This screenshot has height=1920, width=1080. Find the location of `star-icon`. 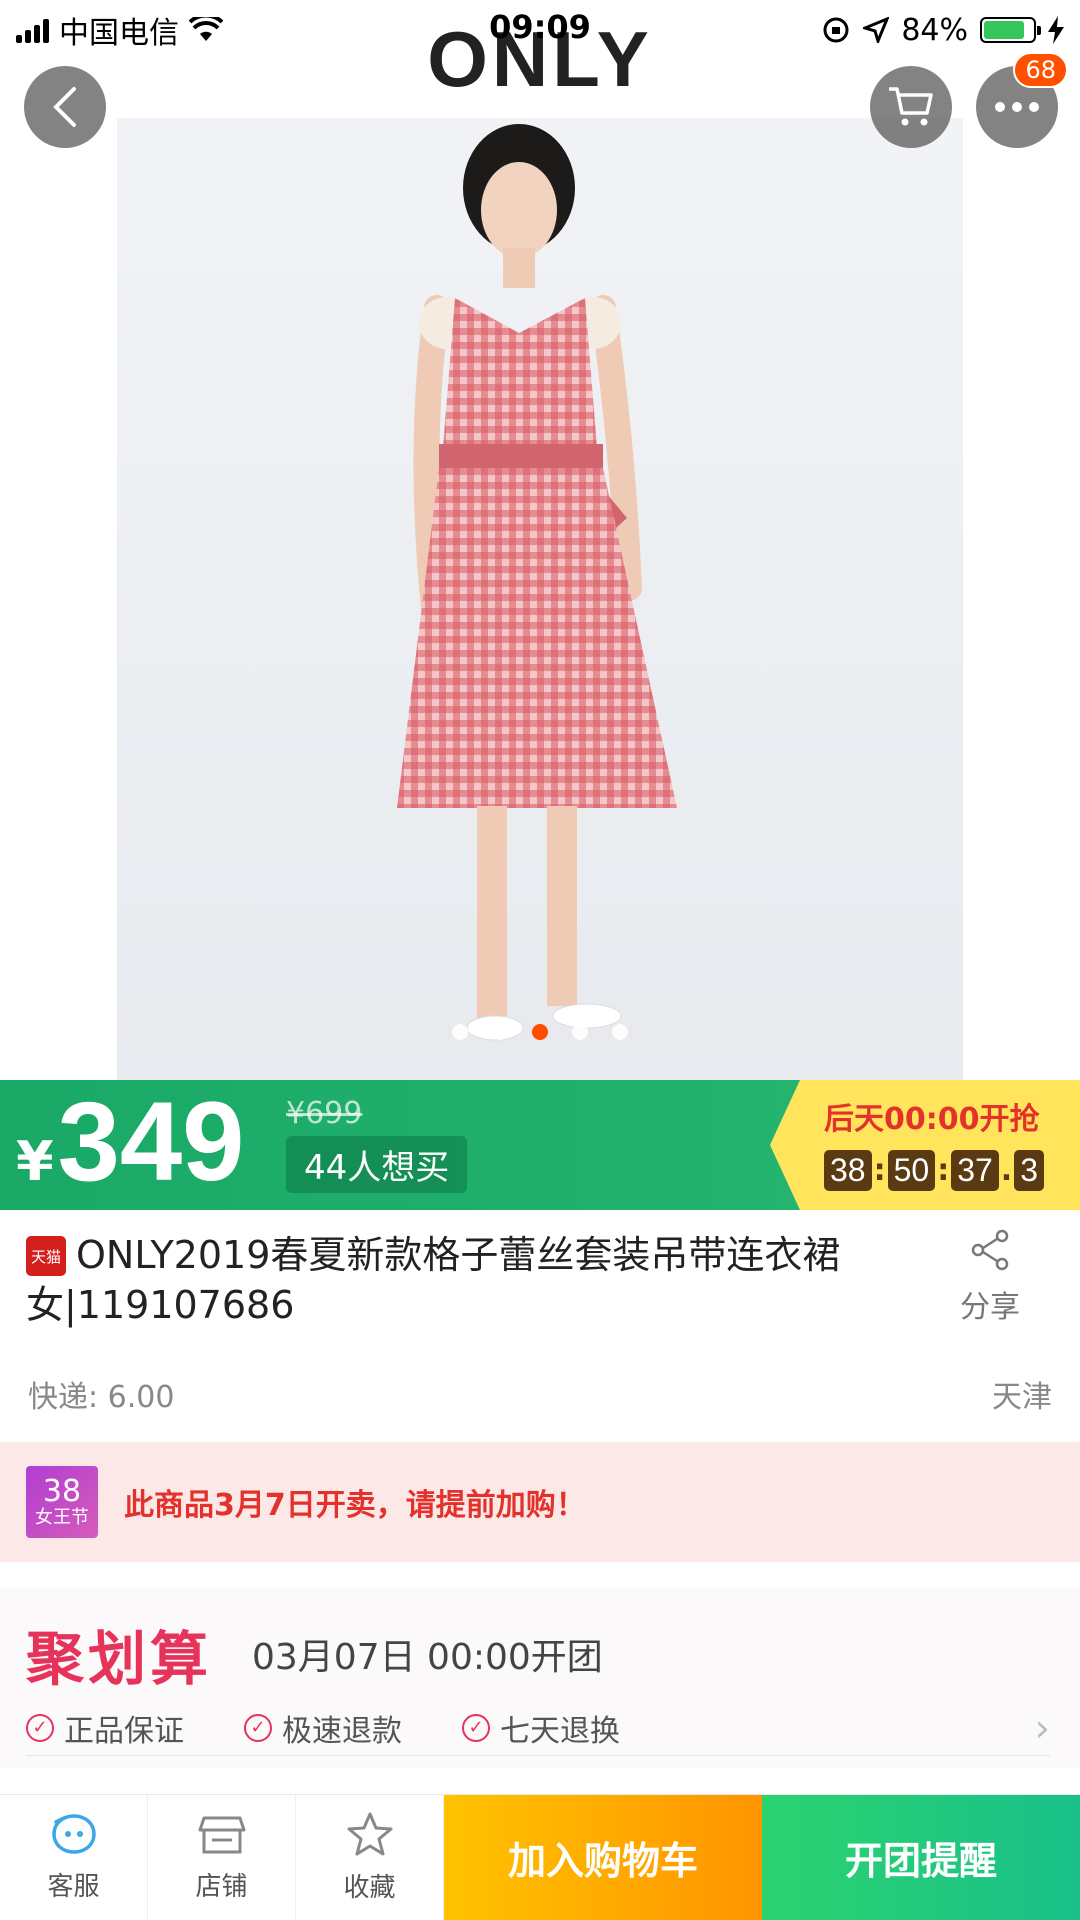

star-icon is located at coordinates (369, 1834).